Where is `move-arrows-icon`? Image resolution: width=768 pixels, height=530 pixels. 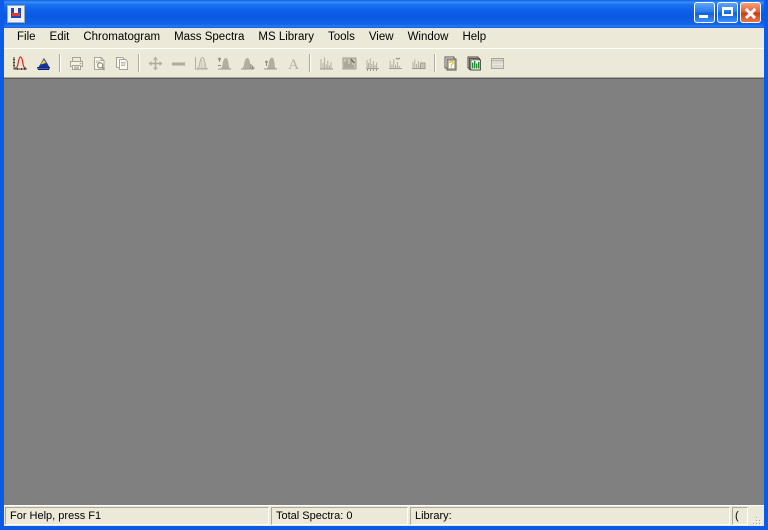
move-arrows-icon is located at coordinates (155, 63).